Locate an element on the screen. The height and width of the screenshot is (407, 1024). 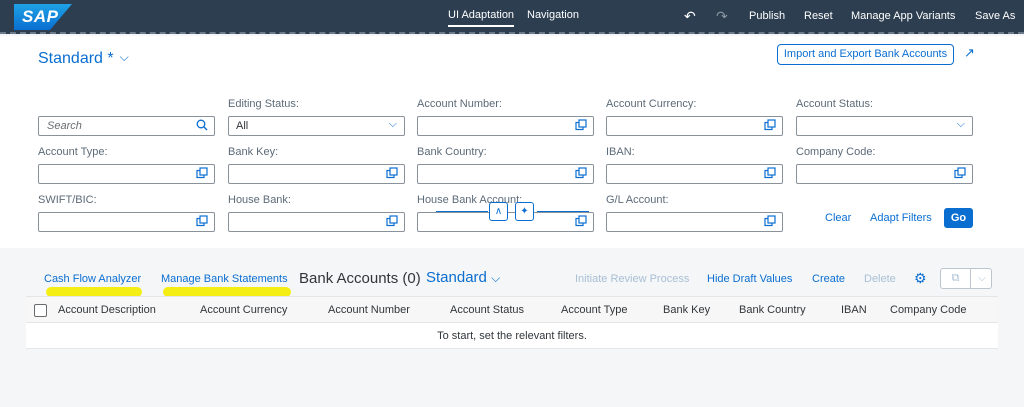
bank-key-label: Bank Key: is located at coordinates (253, 152).